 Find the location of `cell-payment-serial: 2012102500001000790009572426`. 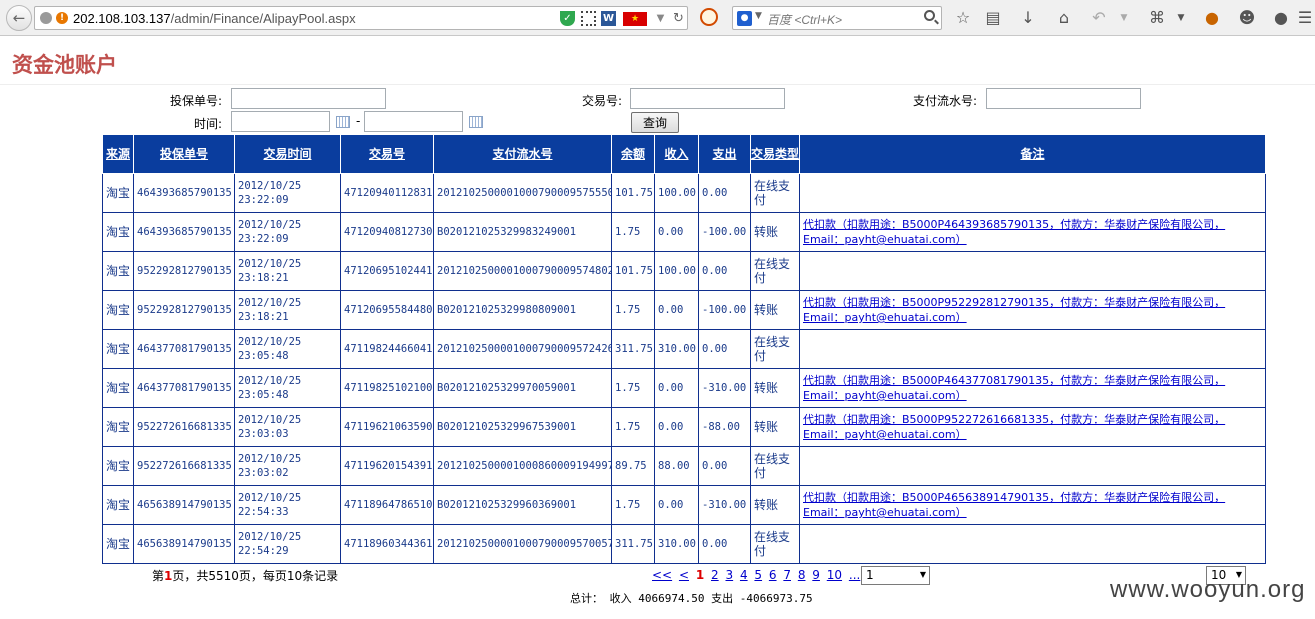

cell-payment-serial: 2012102500001000790009572426 is located at coordinates (522, 349).